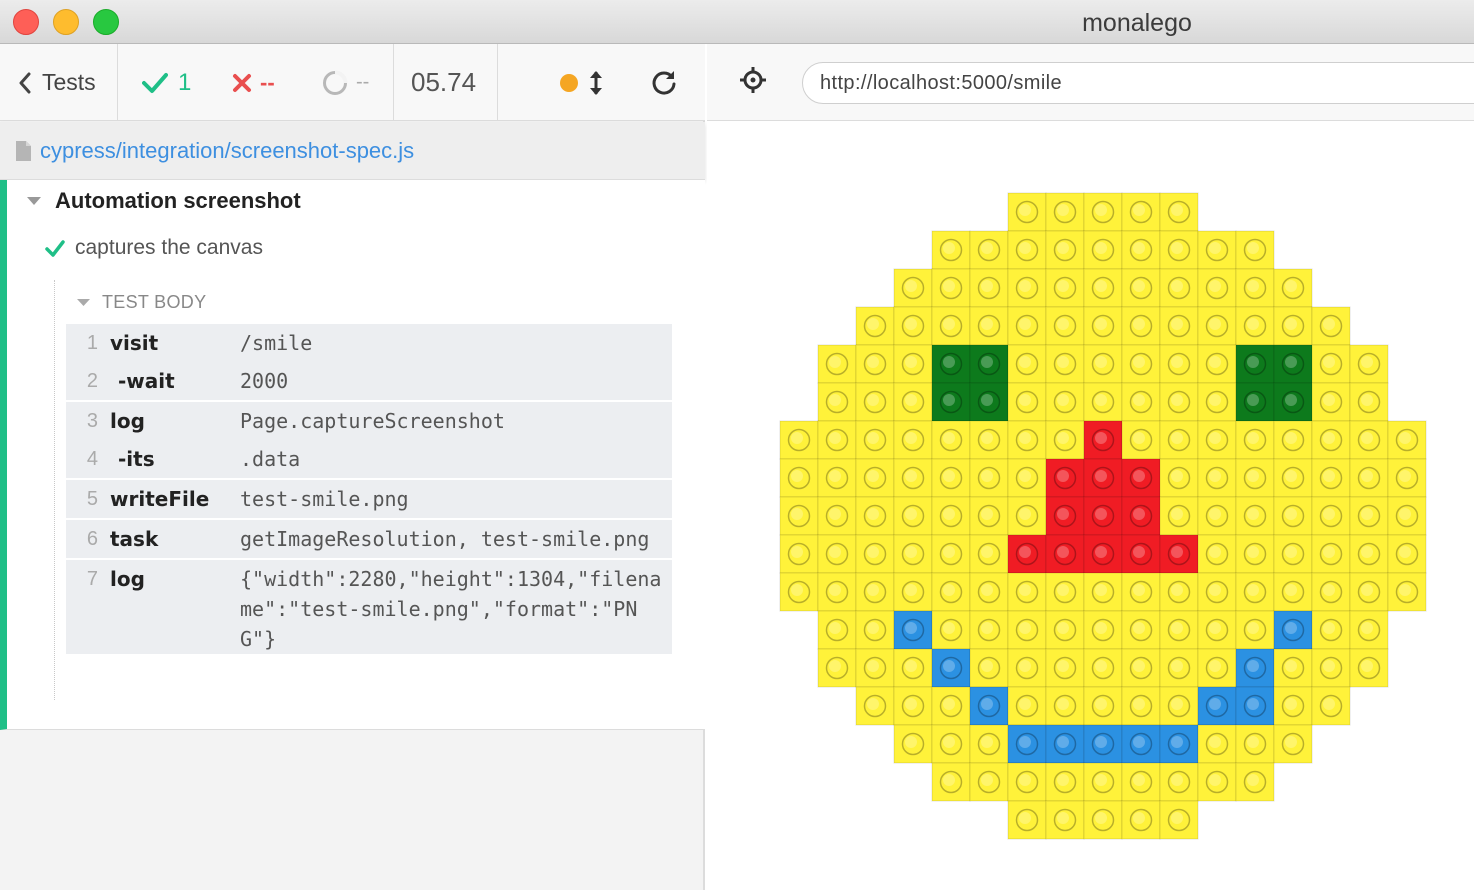  I want to click on suite-header: Automation screenshot, so click(164, 201).